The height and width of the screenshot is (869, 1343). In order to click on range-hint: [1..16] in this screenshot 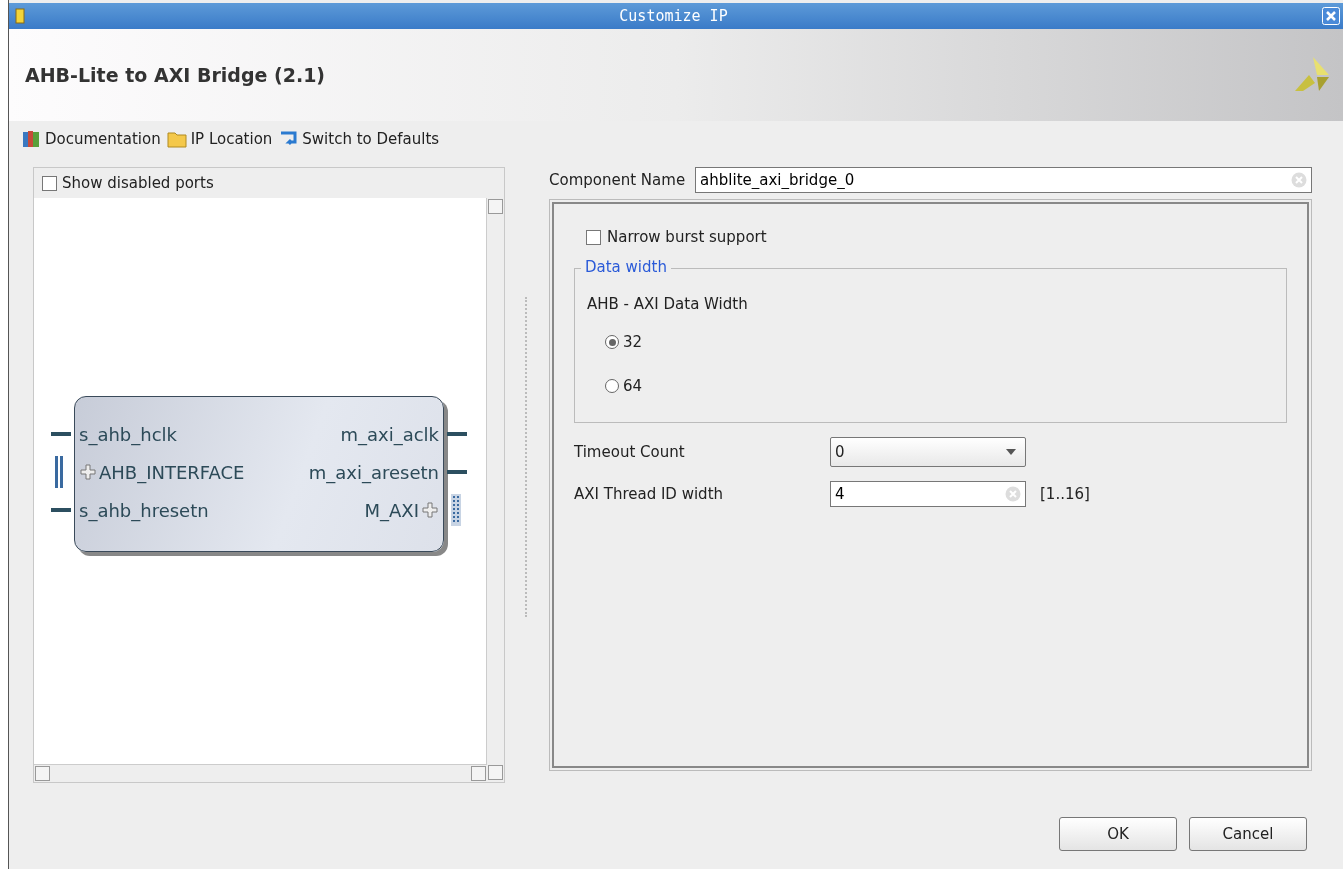, I will do `click(1065, 494)`.